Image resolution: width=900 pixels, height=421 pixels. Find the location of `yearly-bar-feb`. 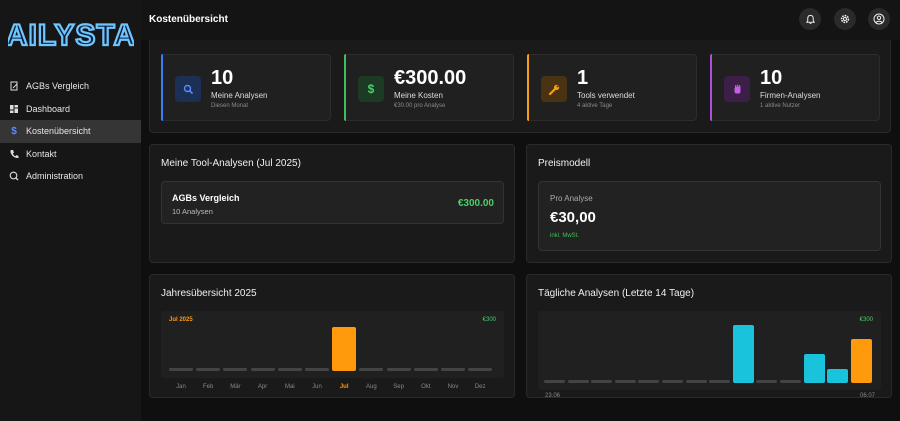

yearly-bar-feb is located at coordinates (208, 369).